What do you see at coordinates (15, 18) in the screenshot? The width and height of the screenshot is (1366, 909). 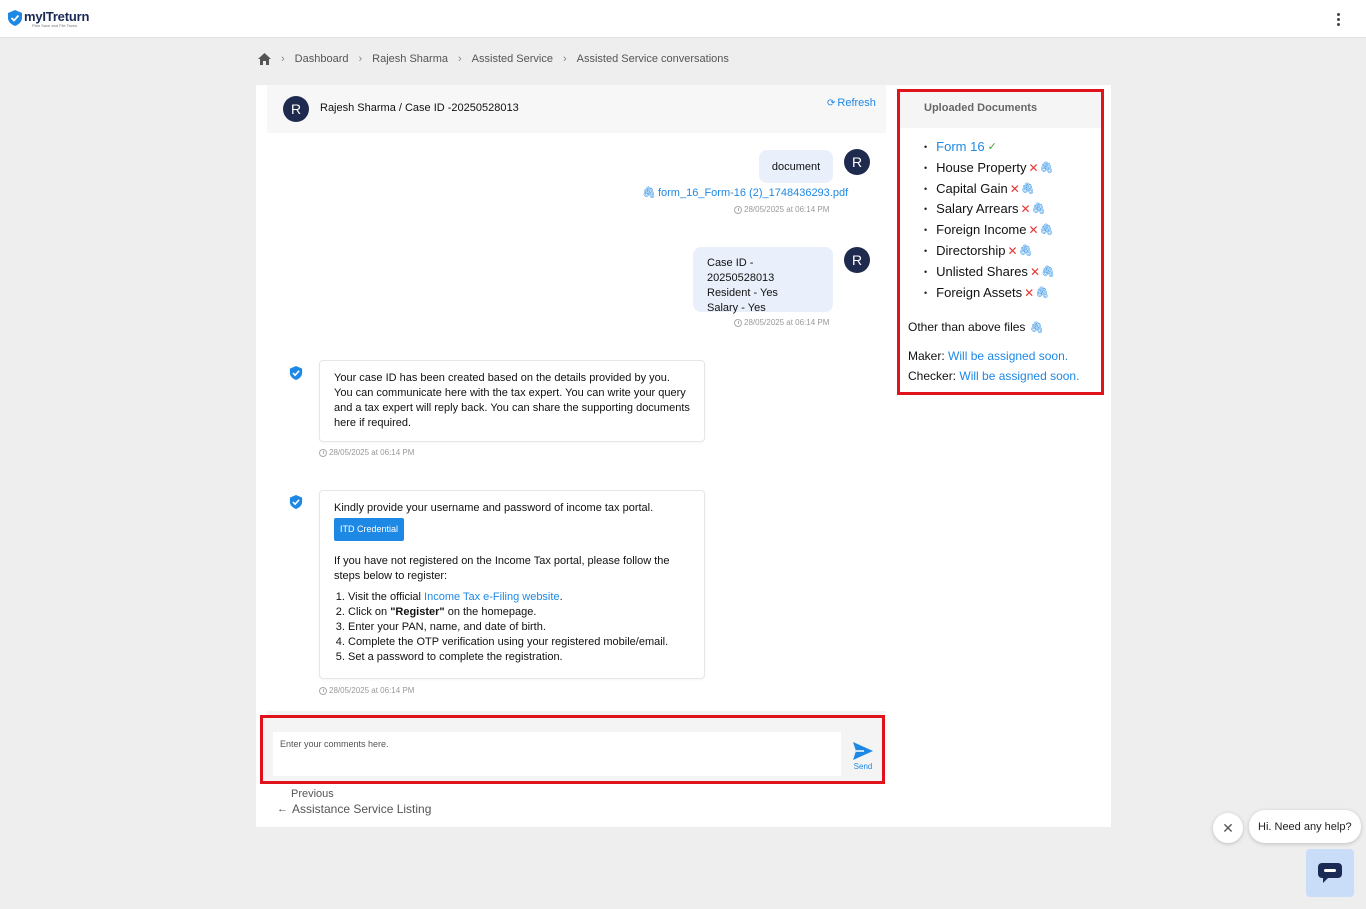 I see `shield-check-icon` at bounding box center [15, 18].